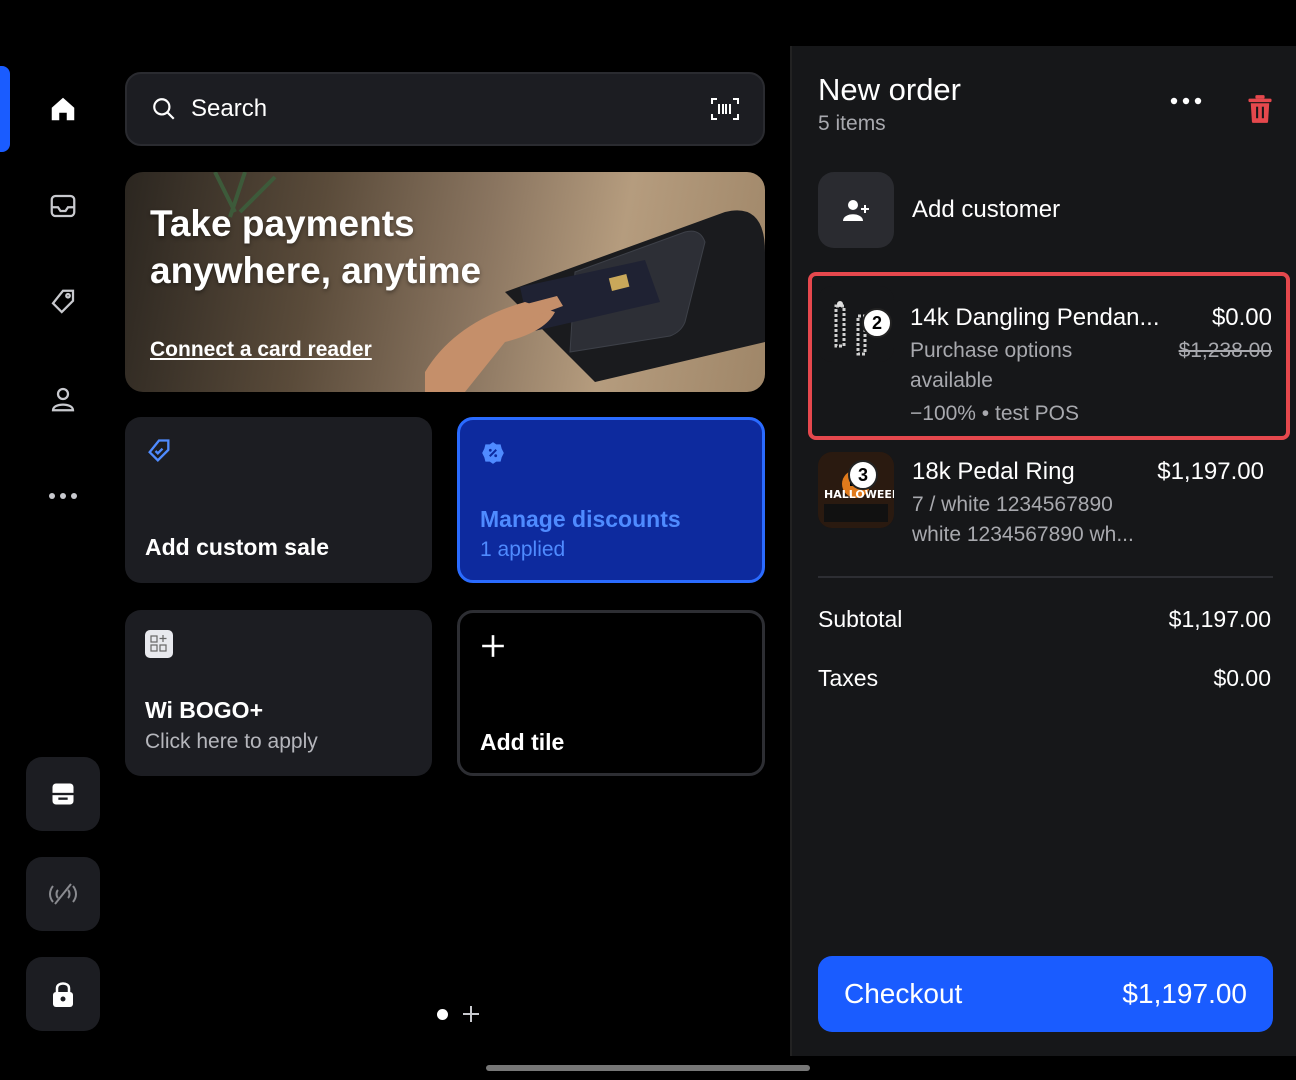  I want to click on active-indicator, so click(5, 109).